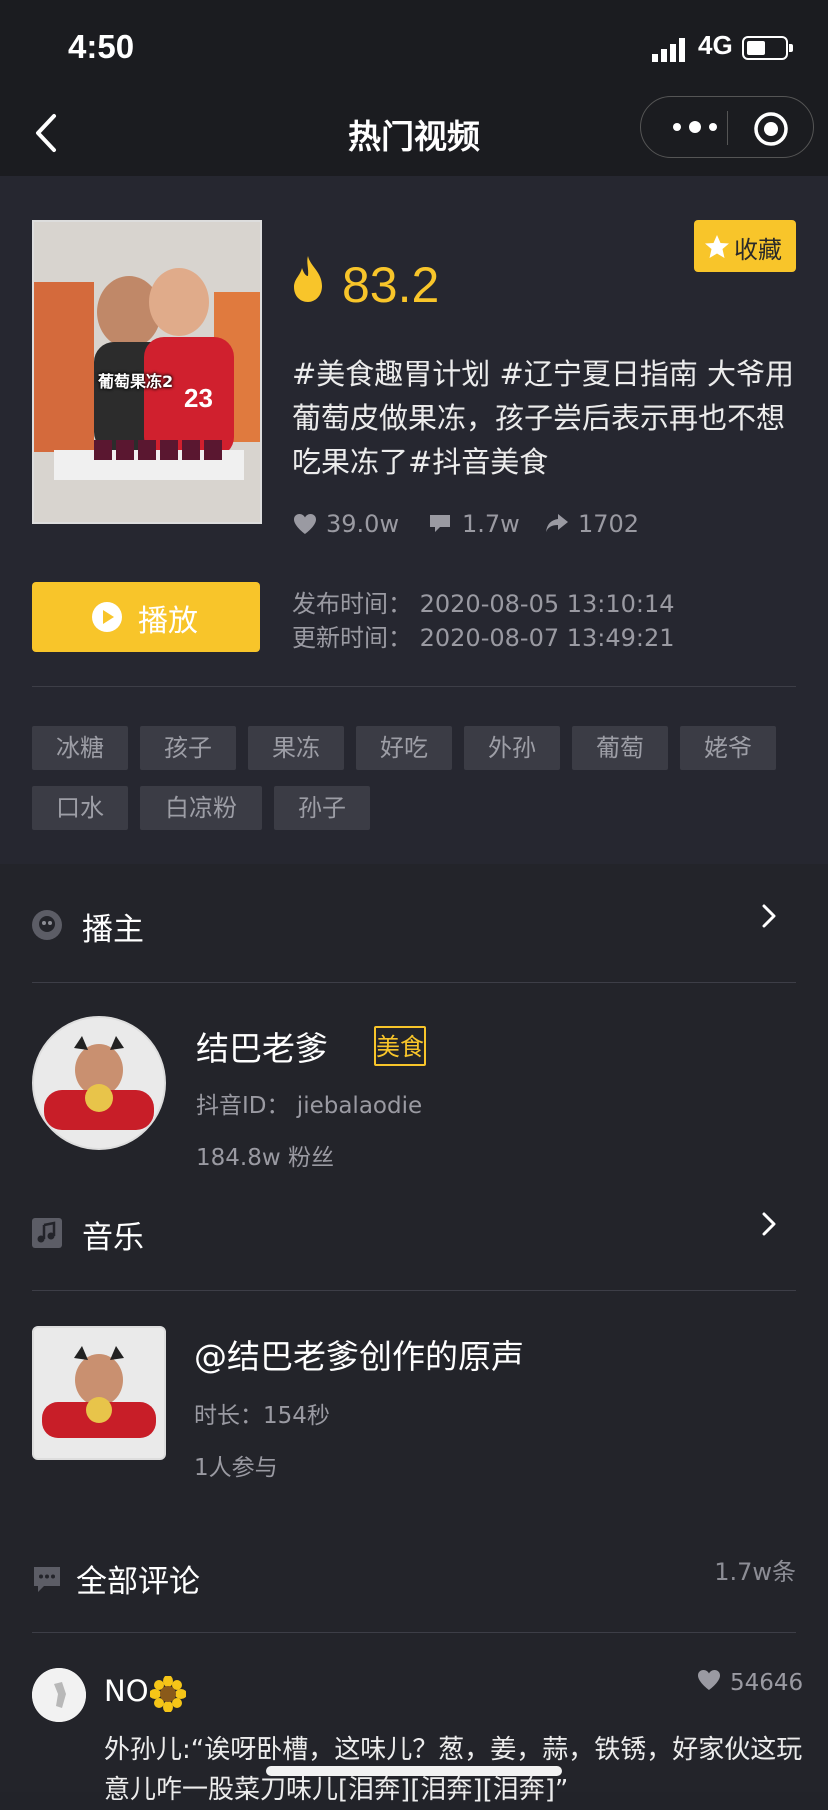  Describe the element at coordinates (727, 127) in the screenshot. I see `miniprogram-capsule` at that location.